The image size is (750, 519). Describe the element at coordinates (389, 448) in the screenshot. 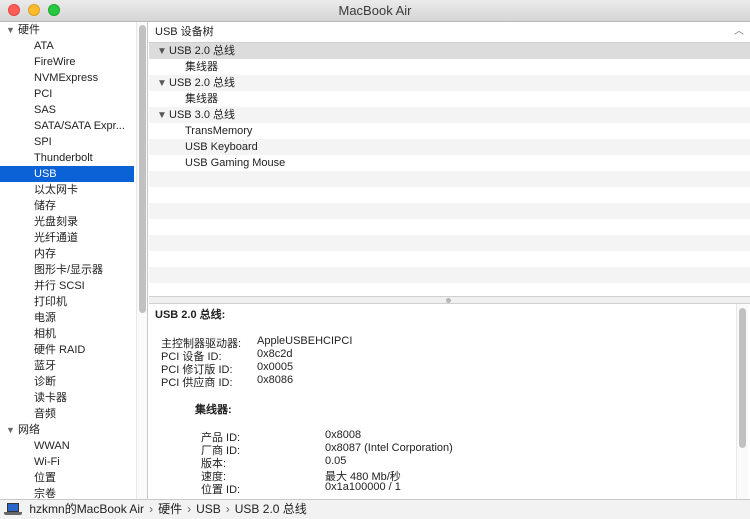

I see `hub-field-value: 0x8087 (Intel Corporation)` at that location.